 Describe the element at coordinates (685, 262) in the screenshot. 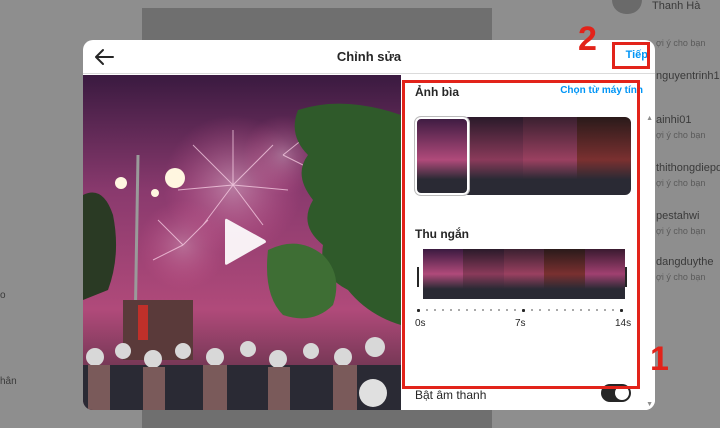

I see `suggestion-name: dangduythe` at that location.